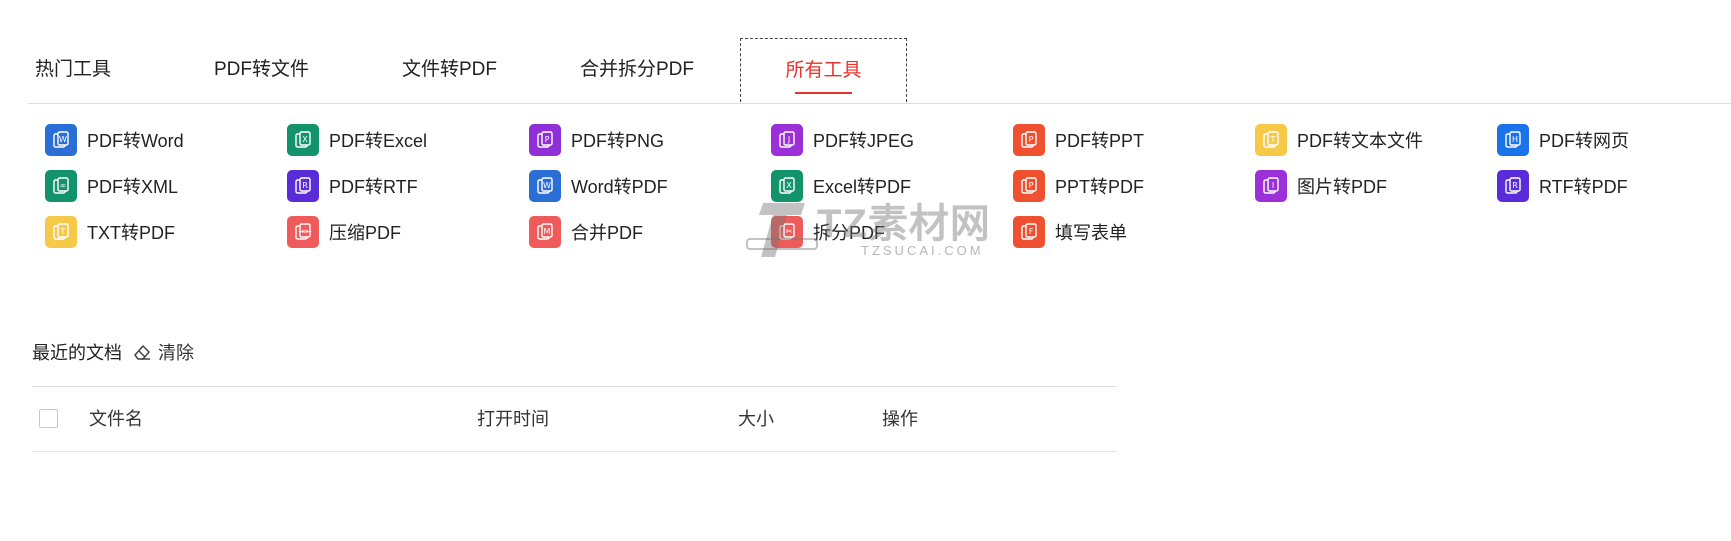  I want to click on column-header-opened-time: 打开时间, so click(513, 419).